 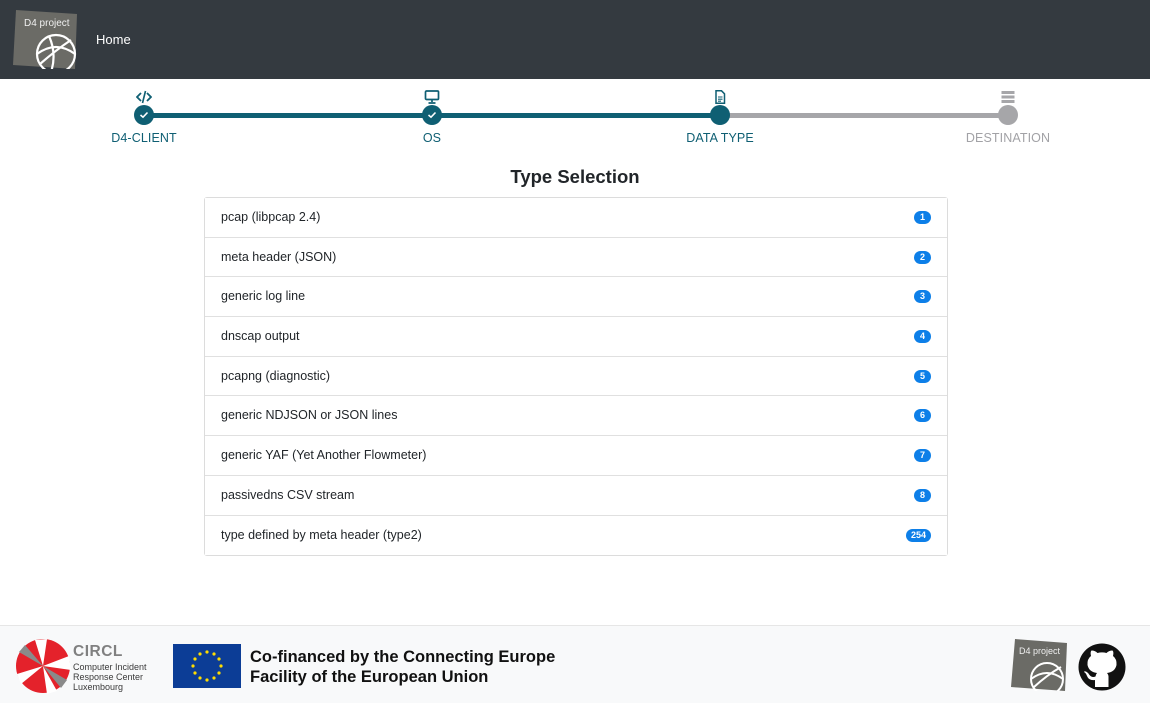 What do you see at coordinates (207, 666) in the screenshot?
I see `eu-flag-icon` at bounding box center [207, 666].